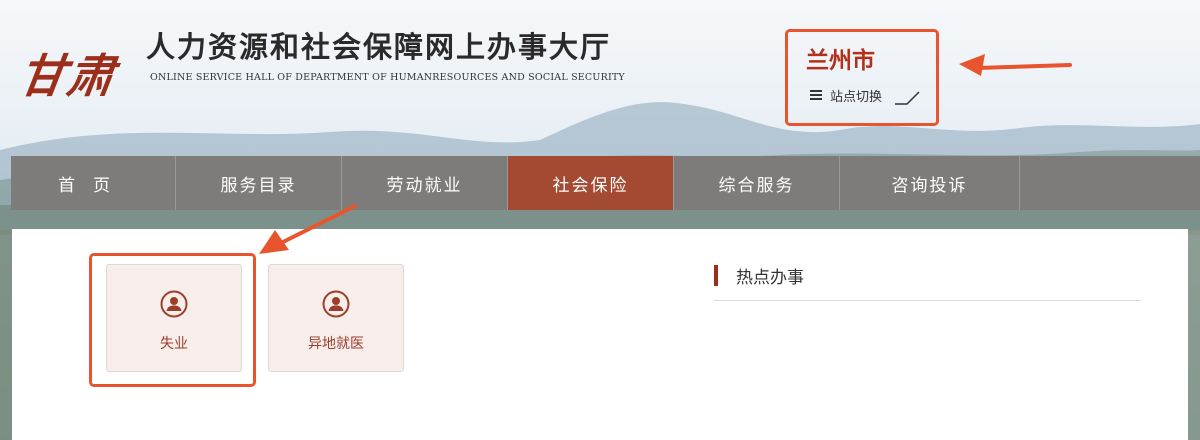 This screenshot has height=440, width=1200. Describe the element at coordinates (840, 61) in the screenshot. I see `current-city: 兰州市` at that location.